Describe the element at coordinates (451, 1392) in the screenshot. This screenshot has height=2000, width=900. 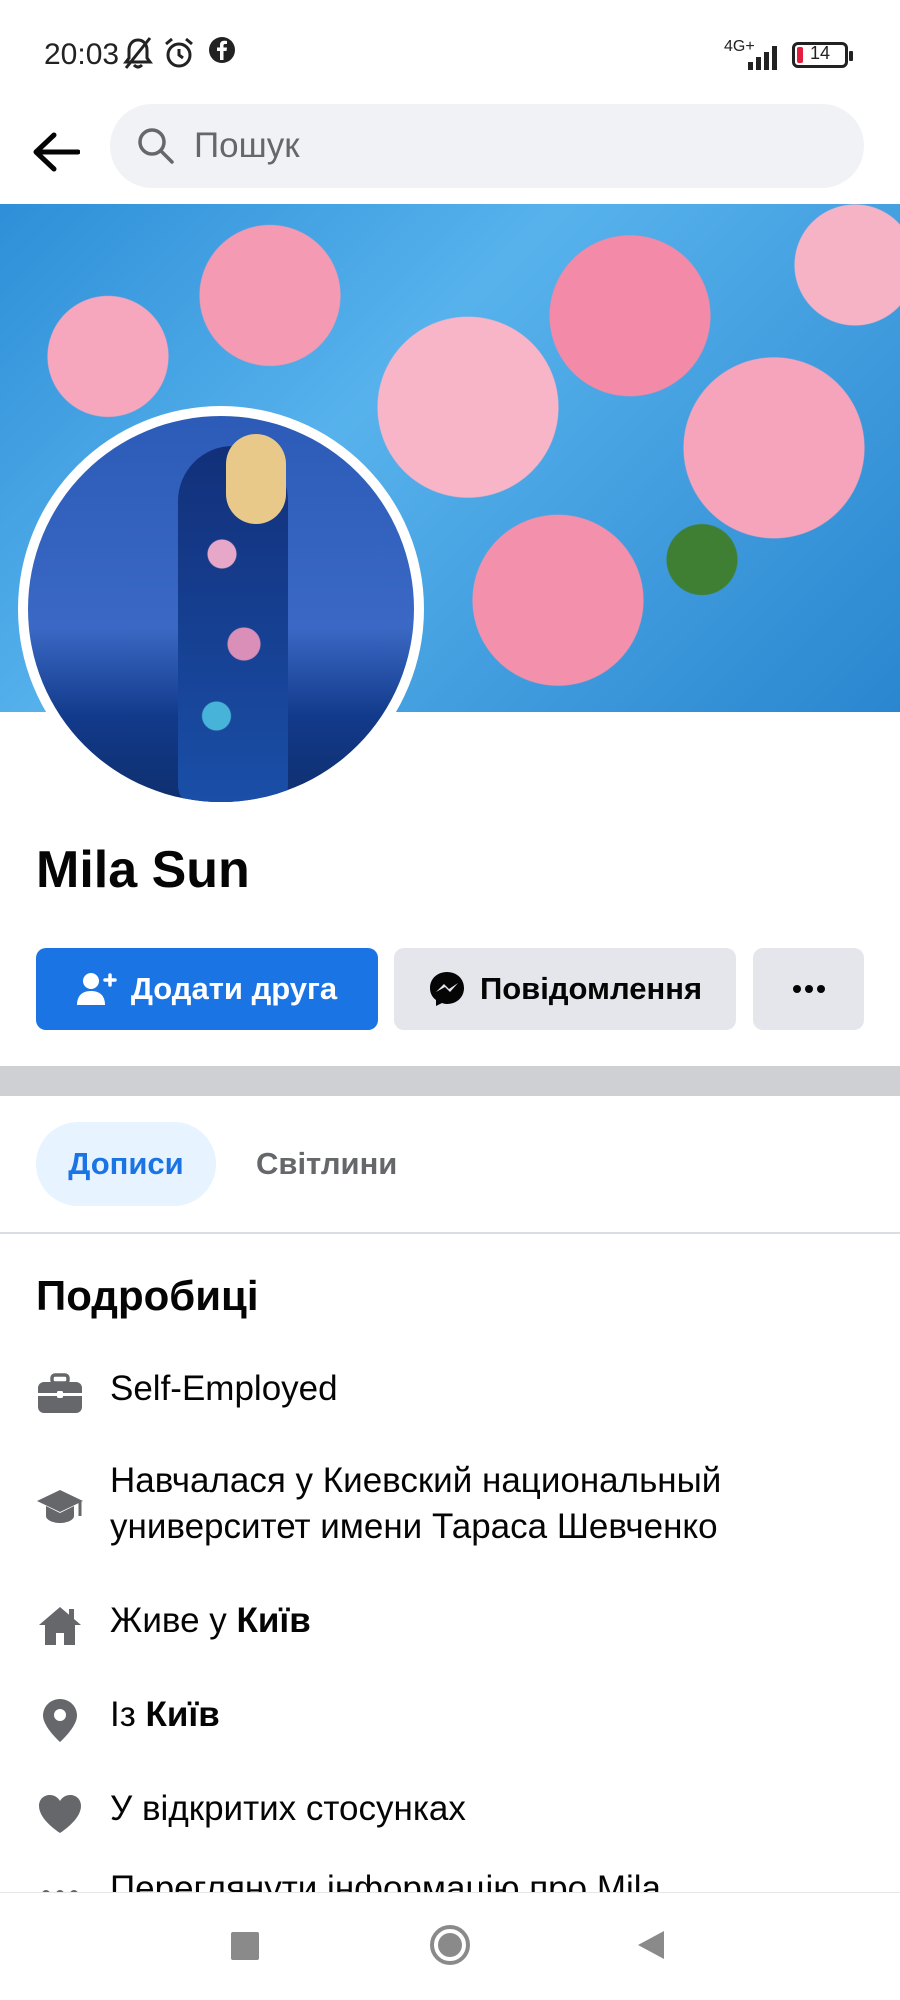
I see `detail-work: Self-Employed` at that location.